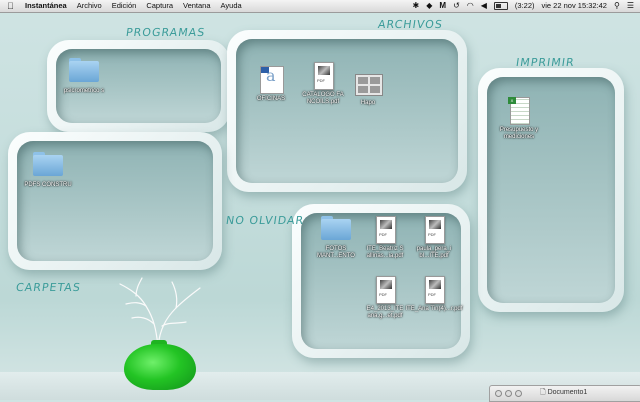  What do you see at coordinates (160, 367) in the screenshot?
I see `green-vase` at bounding box center [160, 367].